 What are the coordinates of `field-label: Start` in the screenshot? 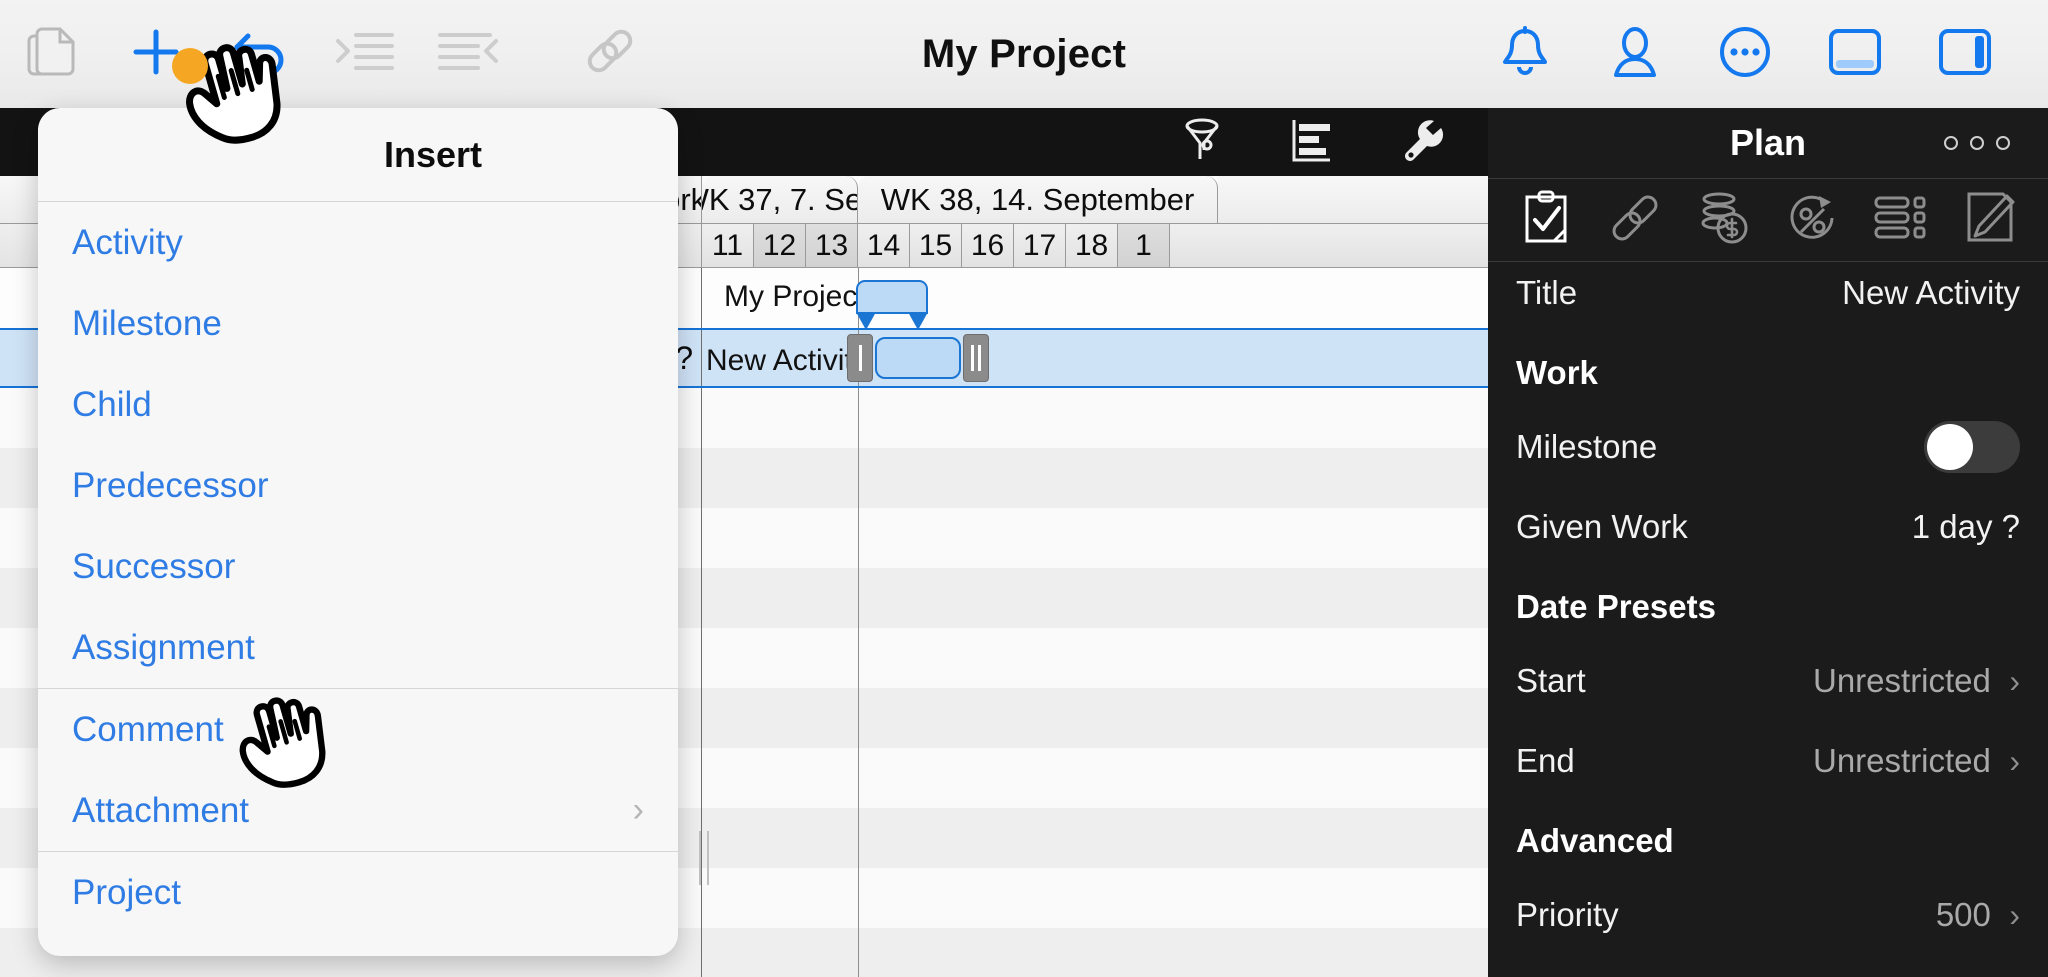 It's located at (1551, 680).